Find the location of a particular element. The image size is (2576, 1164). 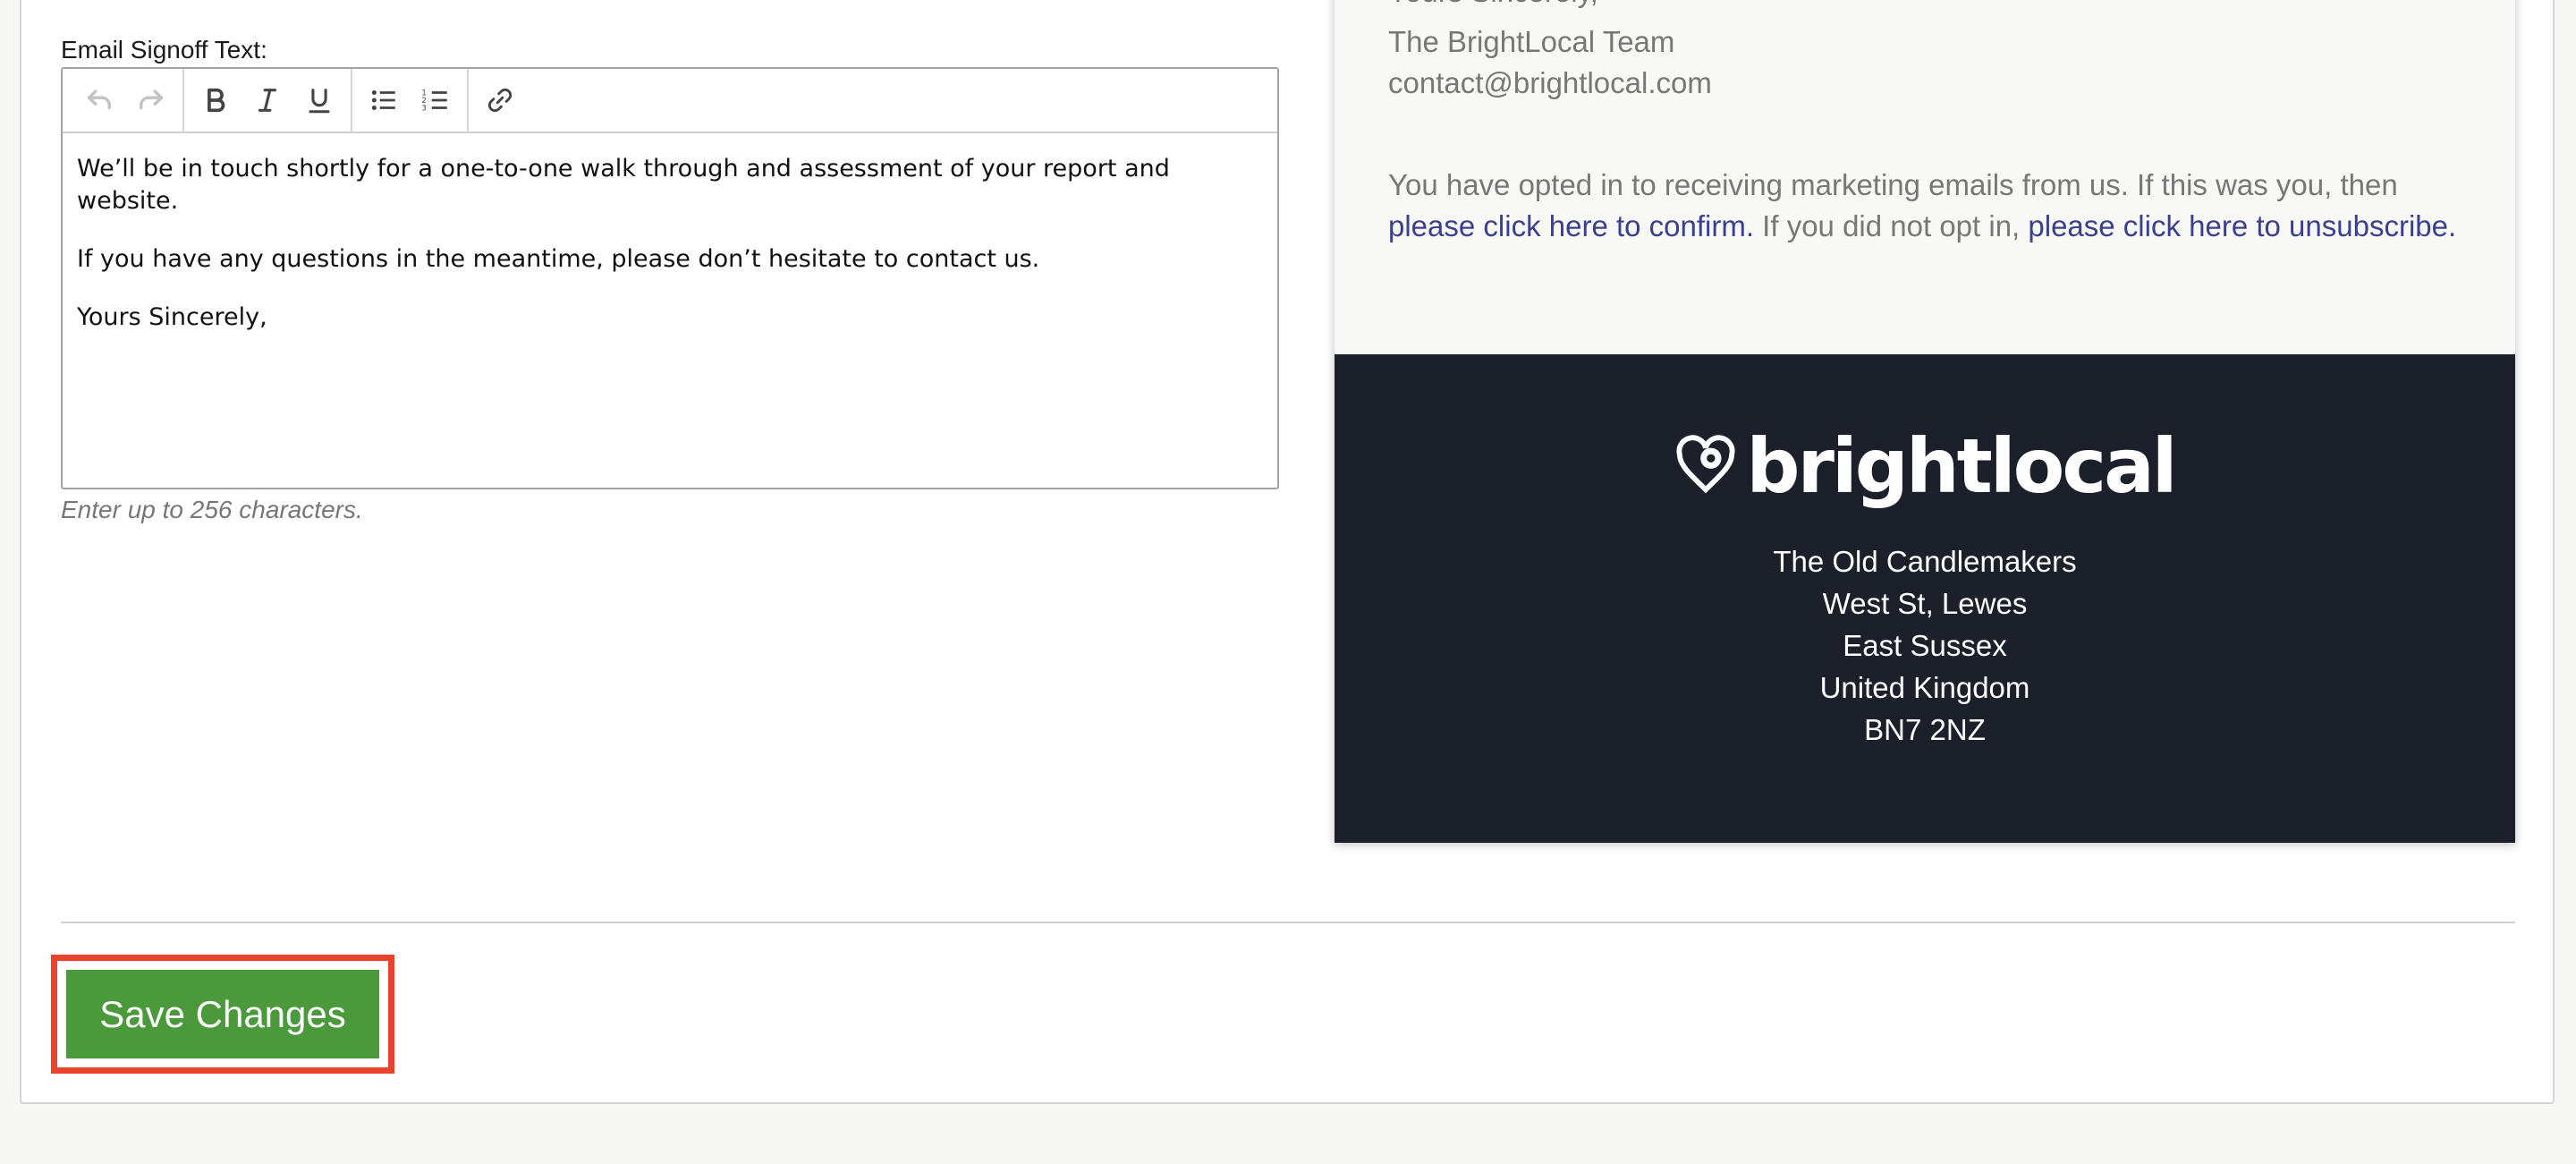

bulleted-list-button is located at coordinates (384, 100).